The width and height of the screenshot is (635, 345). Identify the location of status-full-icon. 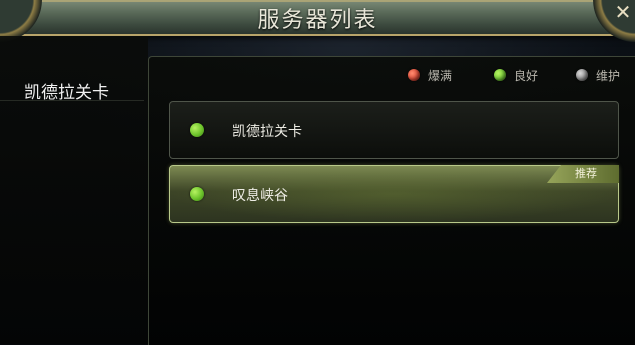
(414, 75).